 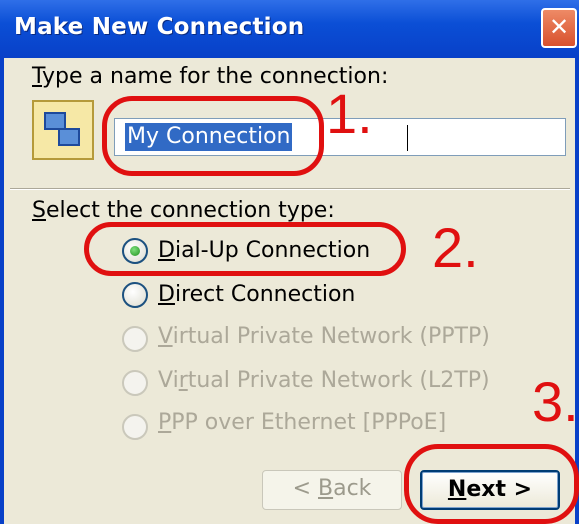 I want to click on annotation-number-3: 3., so click(x=555, y=401).